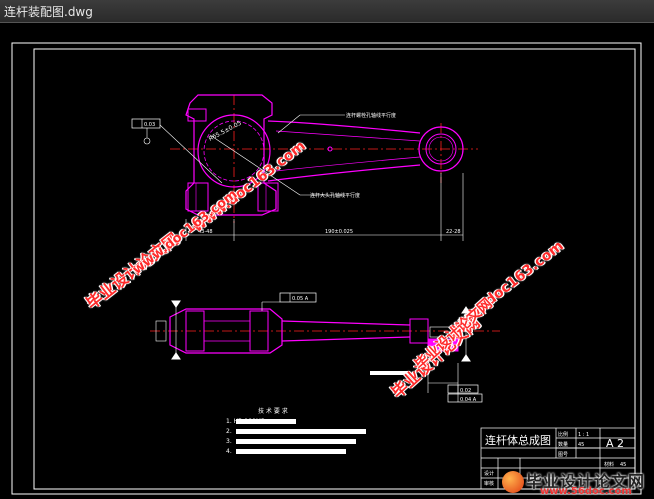 The image size is (654, 499). What do you see at coordinates (453, 232) in the screenshot?
I see `dim-right: 22-28` at bounding box center [453, 232].